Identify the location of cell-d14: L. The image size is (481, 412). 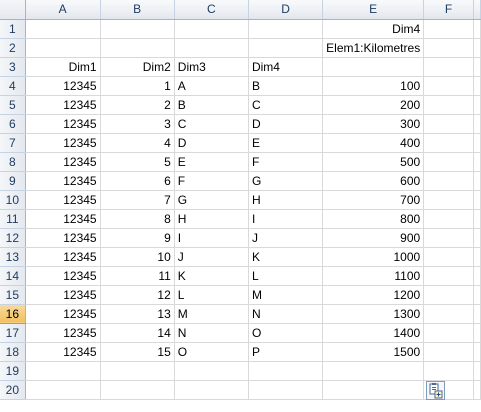
(286, 276).